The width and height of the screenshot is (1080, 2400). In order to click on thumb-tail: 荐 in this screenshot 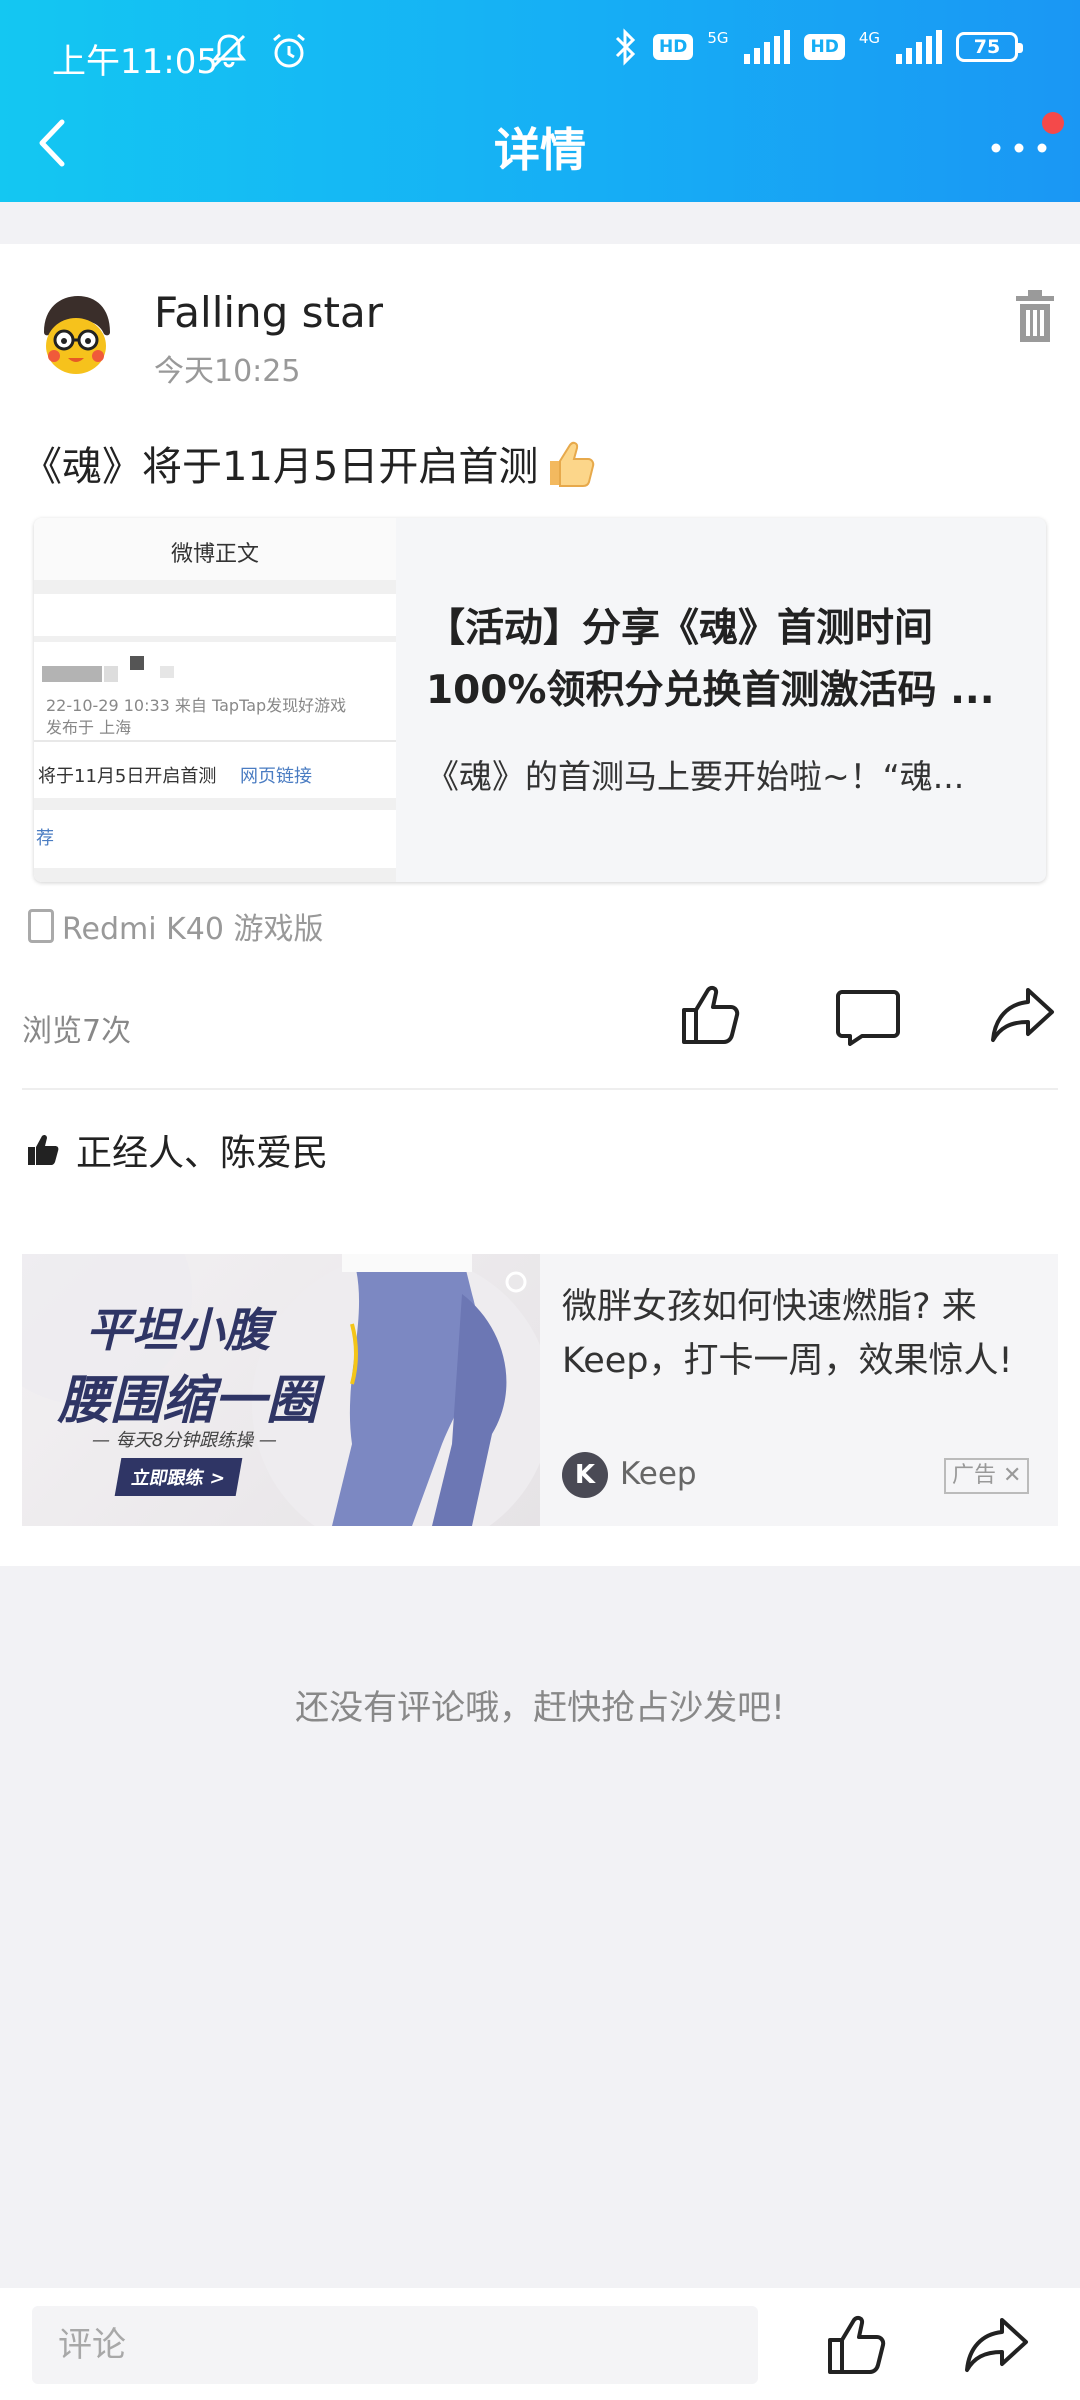, I will do `click(45, 838)`.